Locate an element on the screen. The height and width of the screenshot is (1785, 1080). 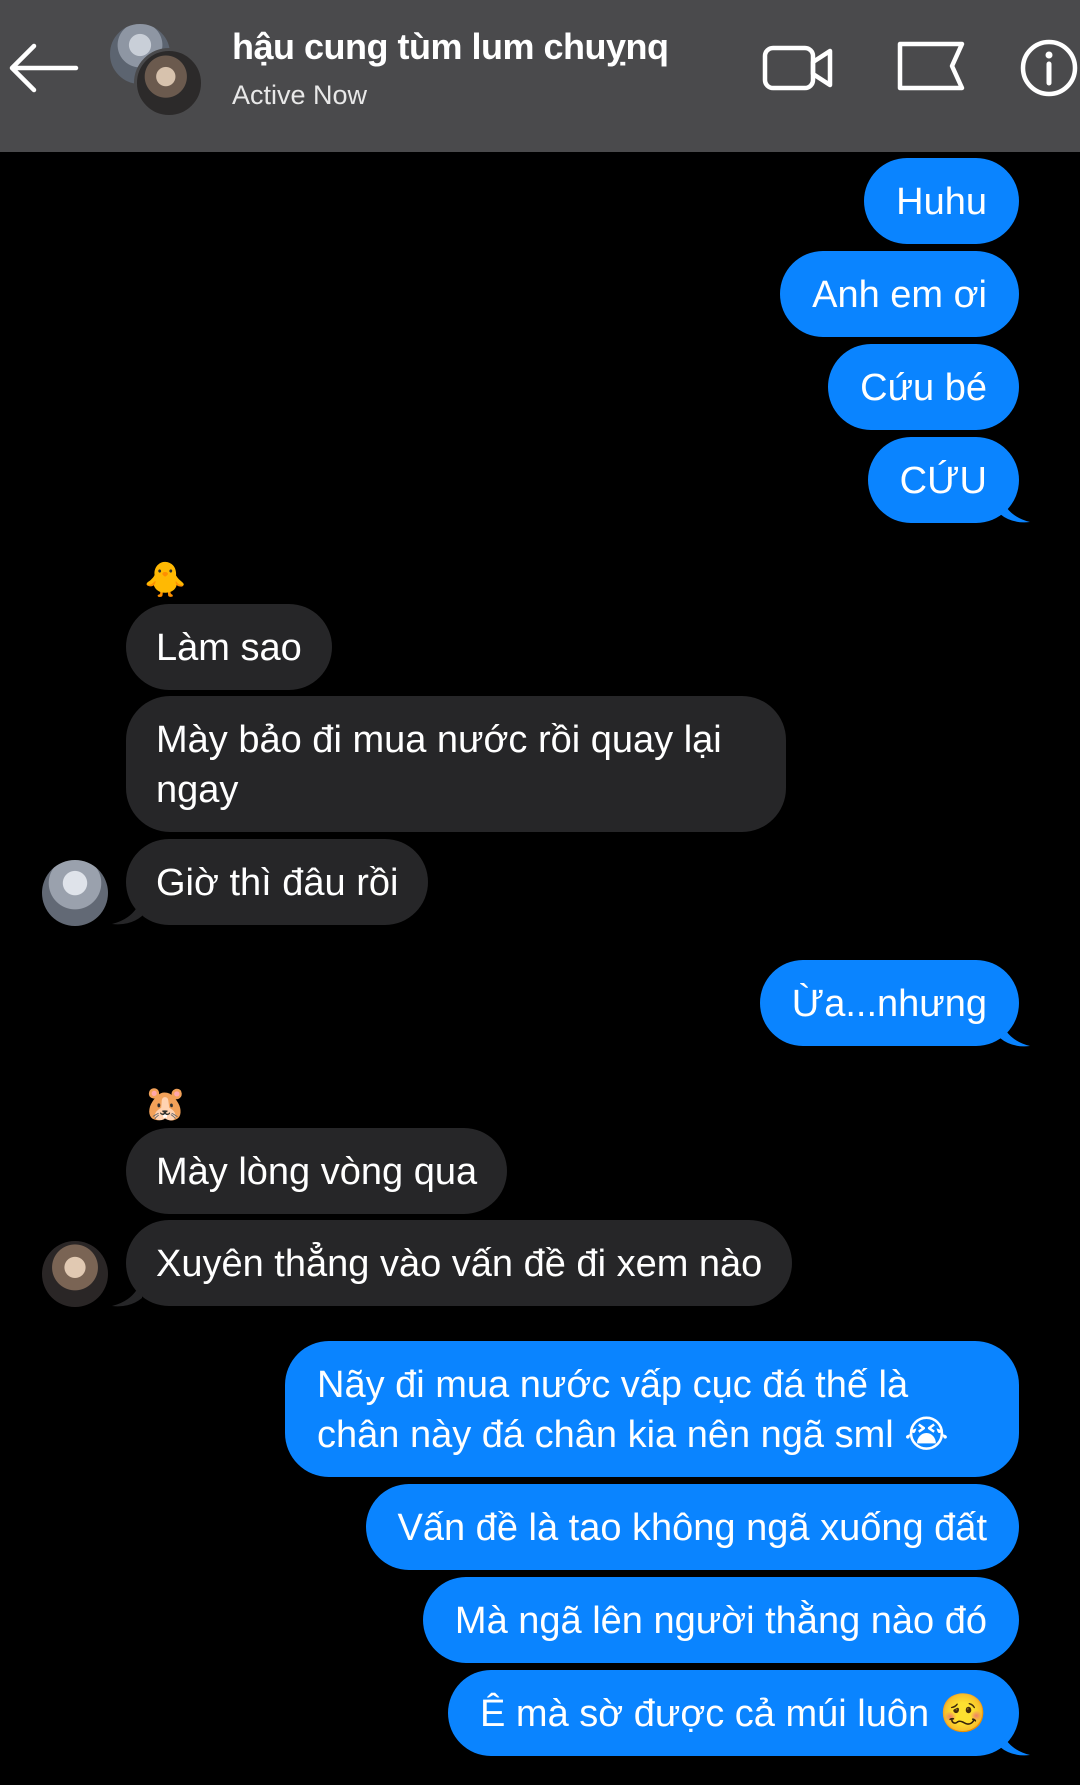
sent-message: Anh em ơi is located at coordinates (899, 294).